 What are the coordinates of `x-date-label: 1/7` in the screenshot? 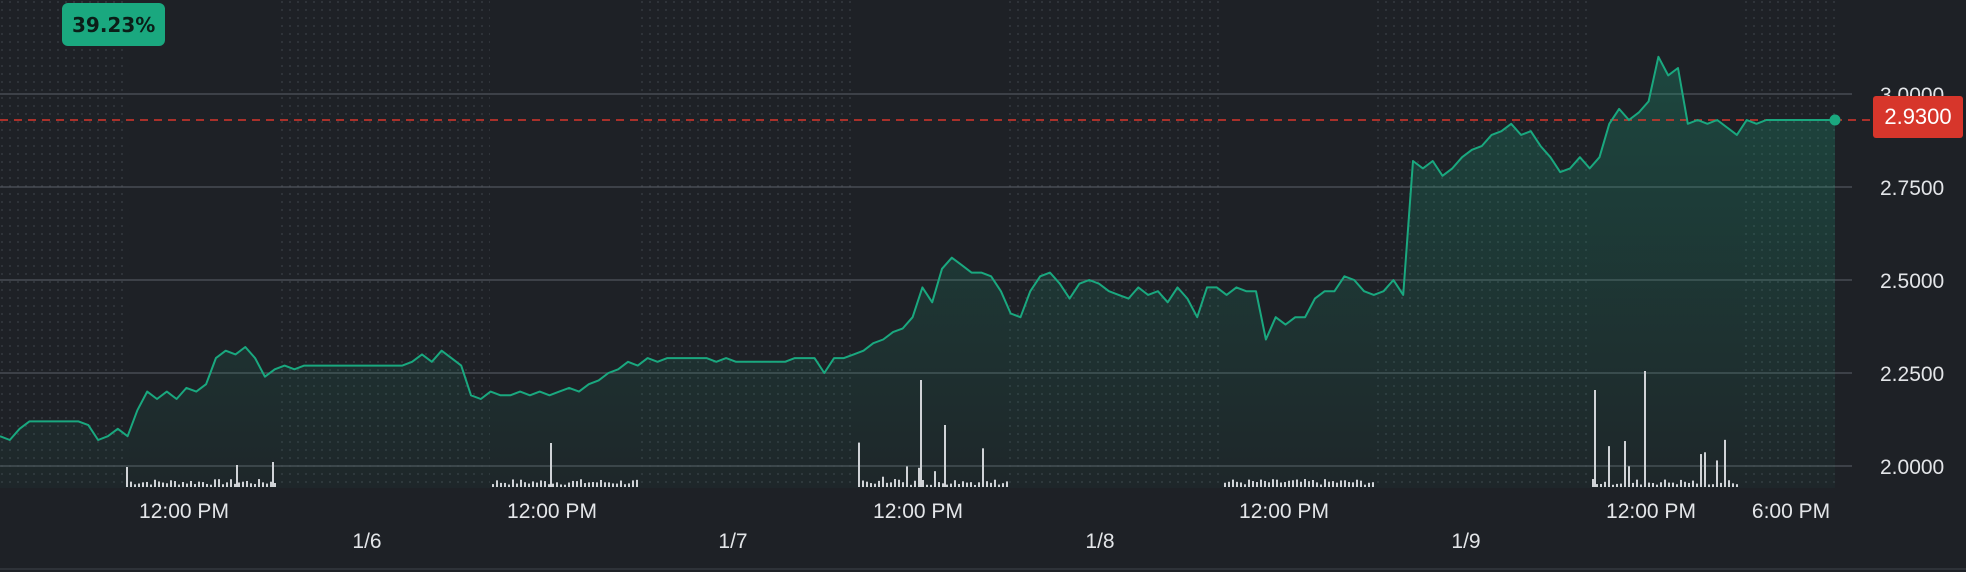 It's located at (732, 541).